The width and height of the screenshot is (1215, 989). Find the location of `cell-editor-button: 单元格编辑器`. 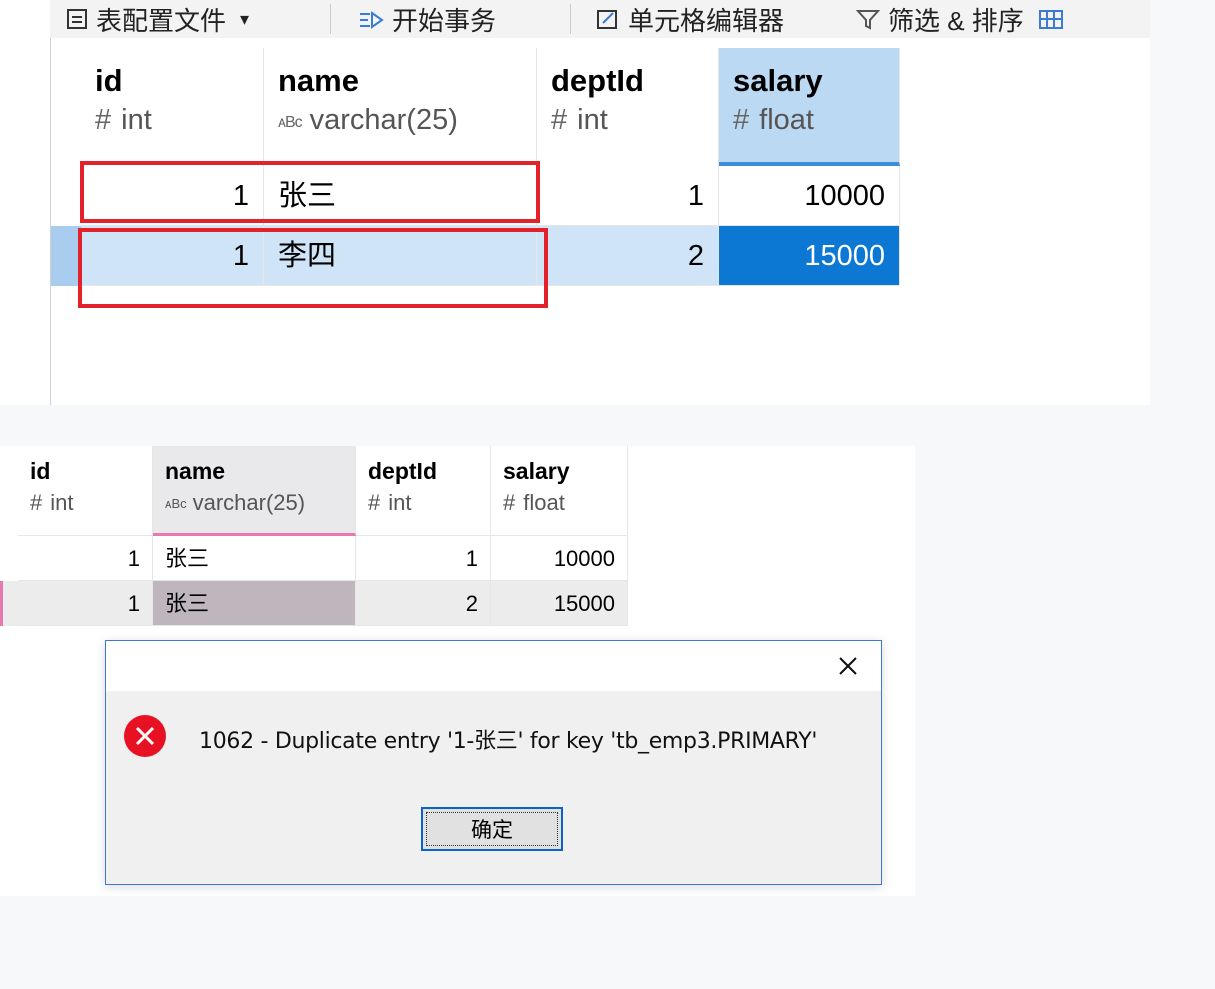

cell-editor-button: 单元格编辑器 is located at coordinates (690, 19).